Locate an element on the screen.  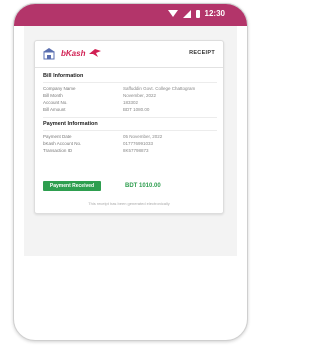
bkash-bird-icon is located at coordinates (95, 53).